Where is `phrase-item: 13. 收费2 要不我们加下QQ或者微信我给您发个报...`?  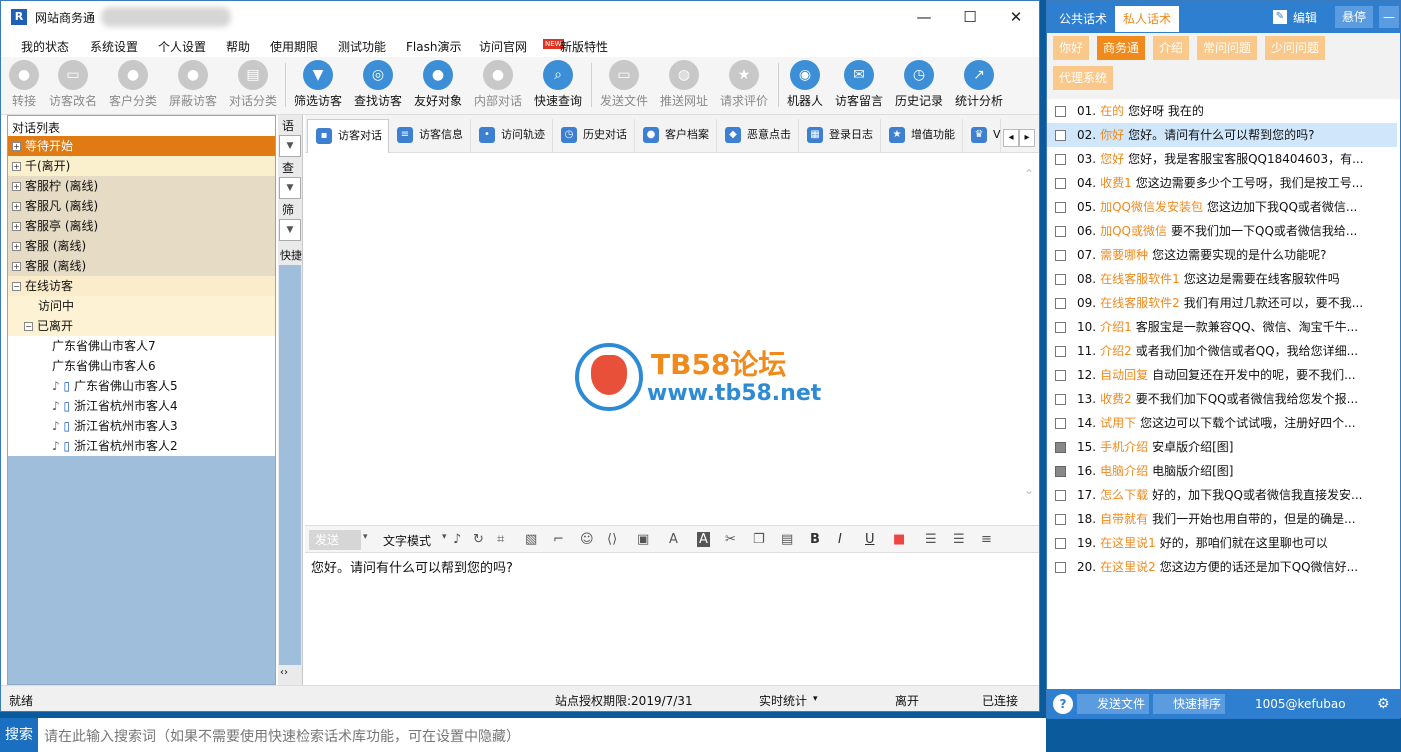
phrase-item: 13. 收费2 要不我们加下QQ或者微信我给您发个报... is located at coordinates (1222, 399).